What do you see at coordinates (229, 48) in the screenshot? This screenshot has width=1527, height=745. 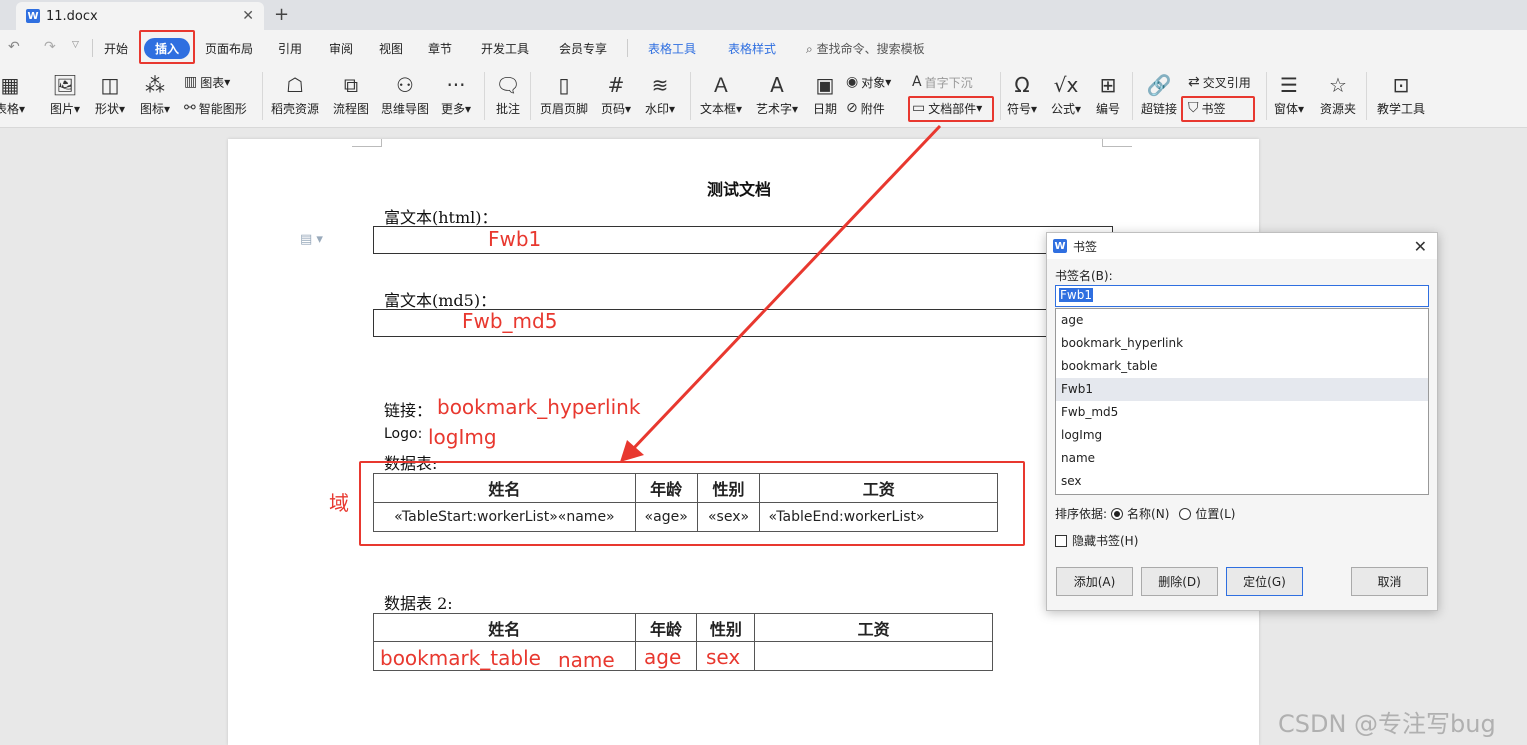 I see `menu-page-layout: 页面布局` at bounding box center [229, 48].